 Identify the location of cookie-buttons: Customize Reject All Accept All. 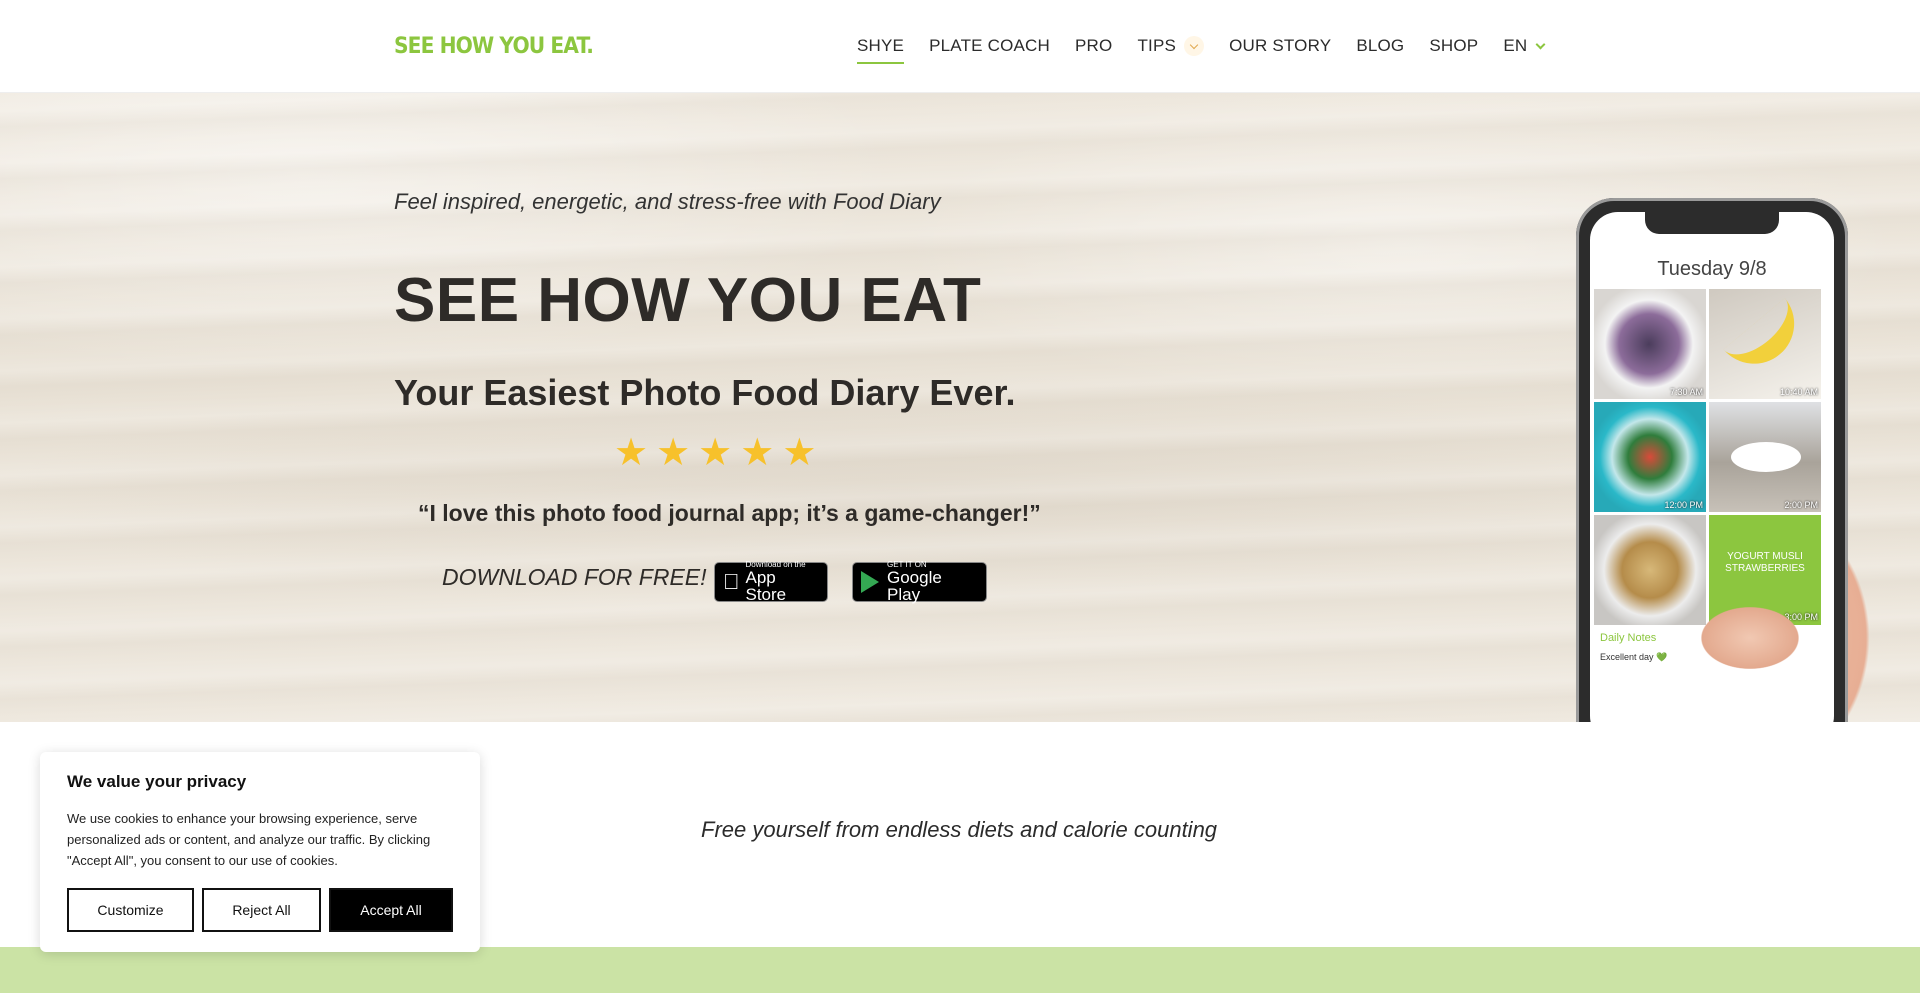
(260, 910).